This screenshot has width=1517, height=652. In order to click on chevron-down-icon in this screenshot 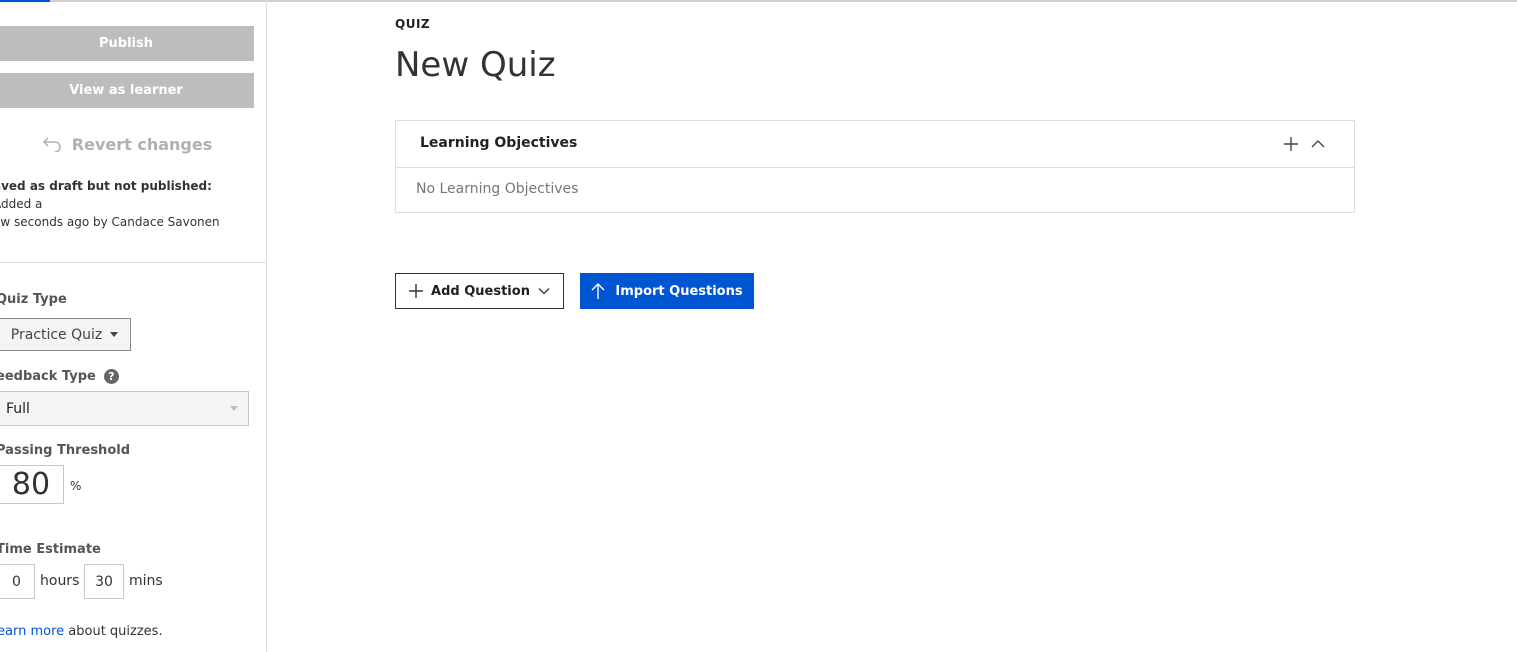, I will do `click(544, 291)`.